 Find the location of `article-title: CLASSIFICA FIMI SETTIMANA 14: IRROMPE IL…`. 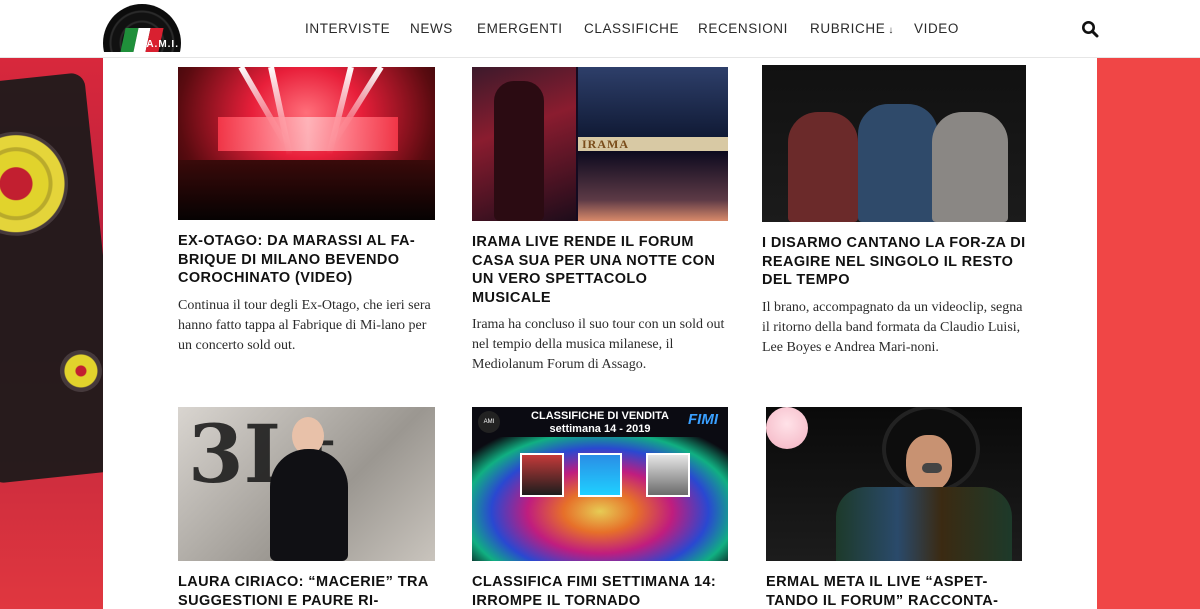

article-title: CLASSIFICA FIMI SETTIMANA 14: IRROMPE IL… is located at coordinates (600, 591).